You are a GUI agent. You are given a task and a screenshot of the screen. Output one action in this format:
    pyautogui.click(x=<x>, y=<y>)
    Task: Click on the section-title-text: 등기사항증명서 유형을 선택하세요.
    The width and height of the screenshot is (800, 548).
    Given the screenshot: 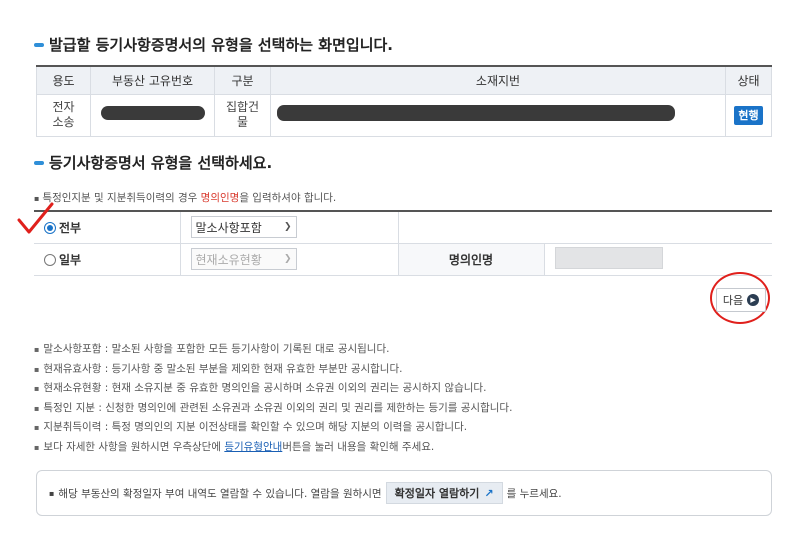 What is the action you would take?
    pyautogui.click(x=161, y=163)
    